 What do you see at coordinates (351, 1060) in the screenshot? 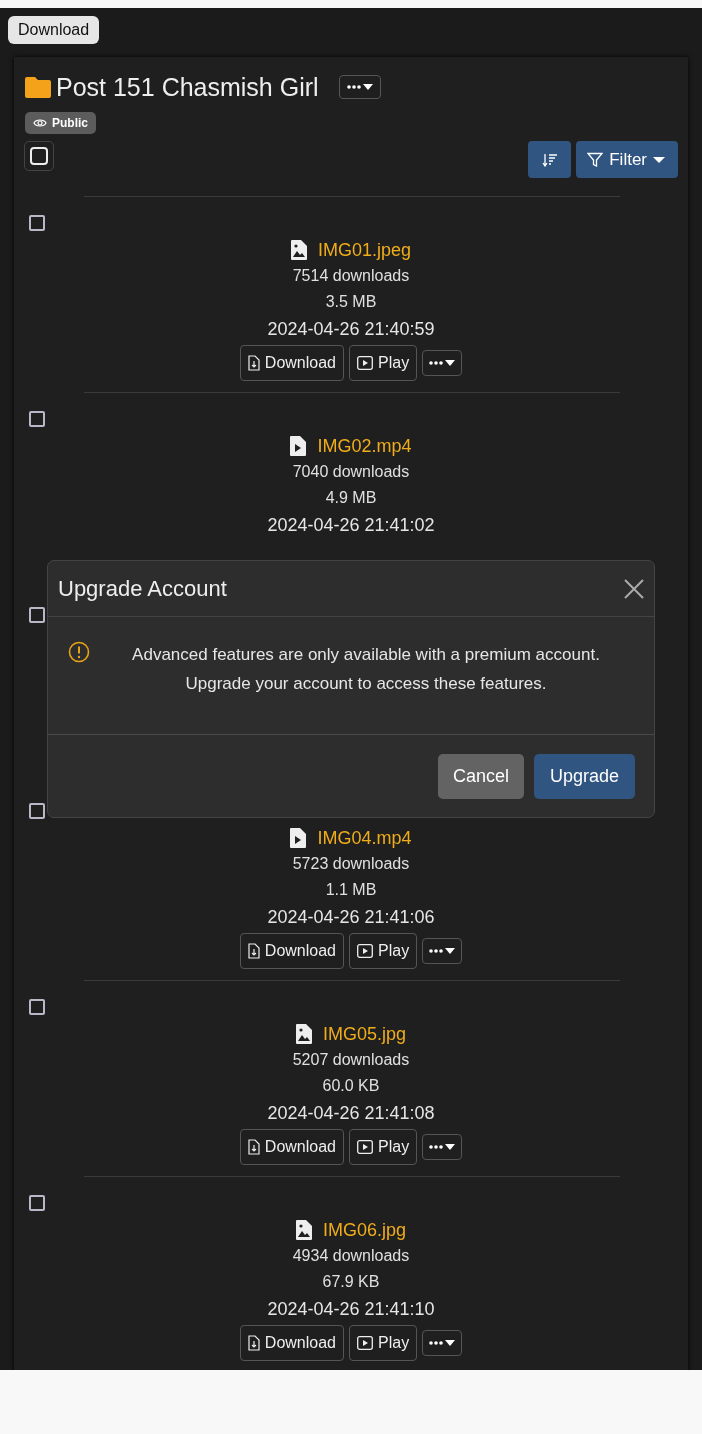
I see `download-count: 5207 downloads` at bounding box center [351, 1060].